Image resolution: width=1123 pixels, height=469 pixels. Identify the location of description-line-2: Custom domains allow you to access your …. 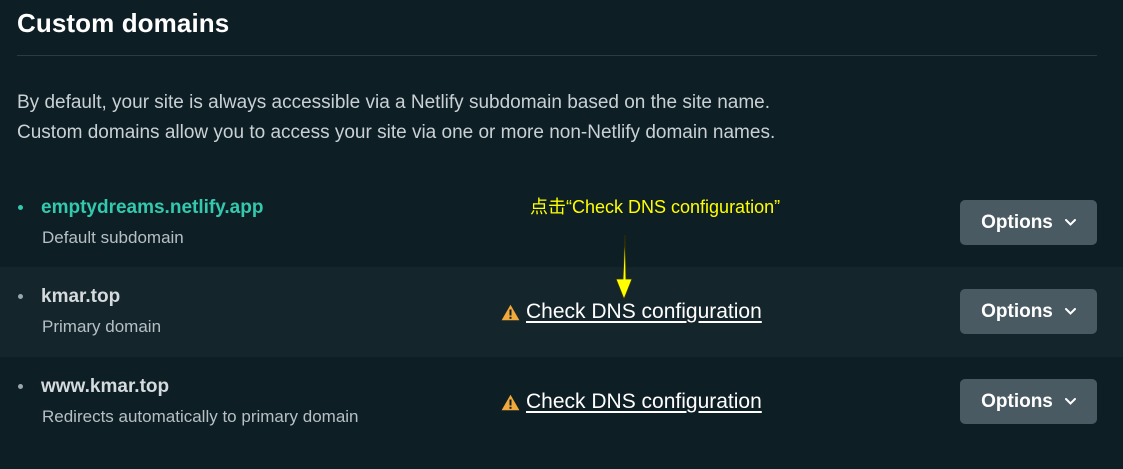
(396, 132).